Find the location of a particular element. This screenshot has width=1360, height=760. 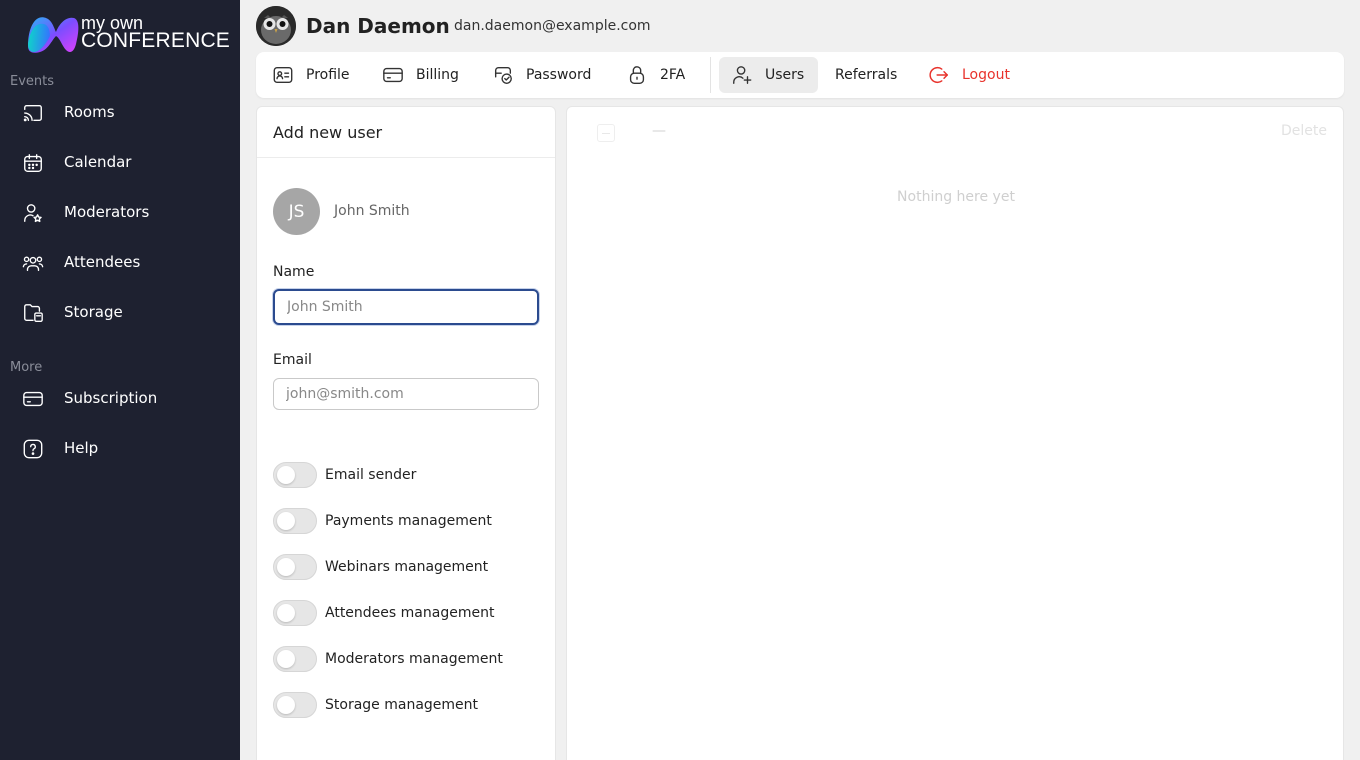

tab-logout: Logout is located at coordinates (969, 75).